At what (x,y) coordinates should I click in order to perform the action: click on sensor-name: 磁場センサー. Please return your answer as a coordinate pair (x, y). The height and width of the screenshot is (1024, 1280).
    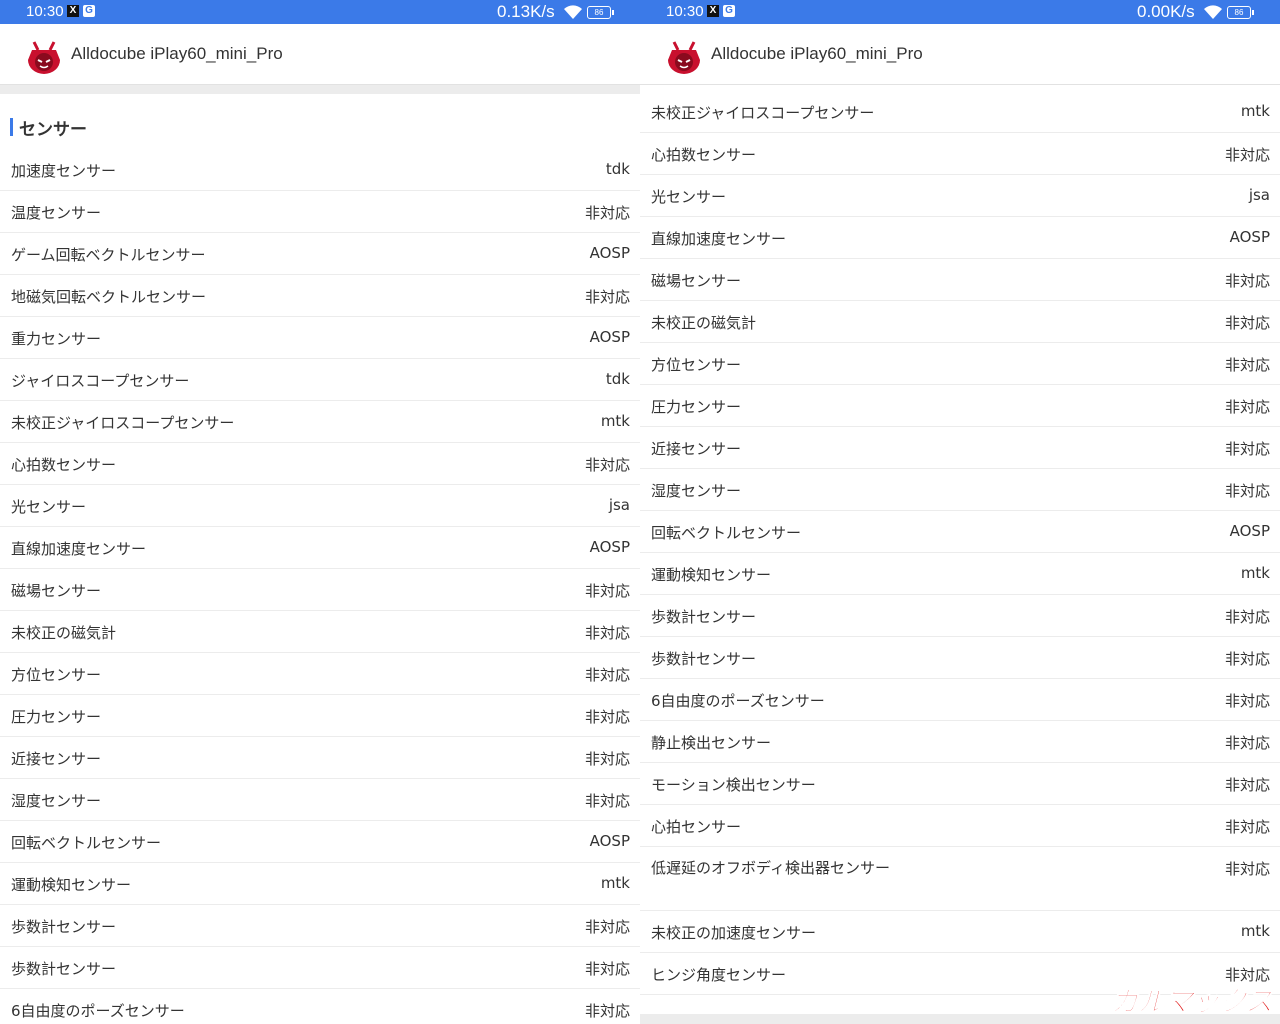
    Looking at the image, I should click on (56, 591).